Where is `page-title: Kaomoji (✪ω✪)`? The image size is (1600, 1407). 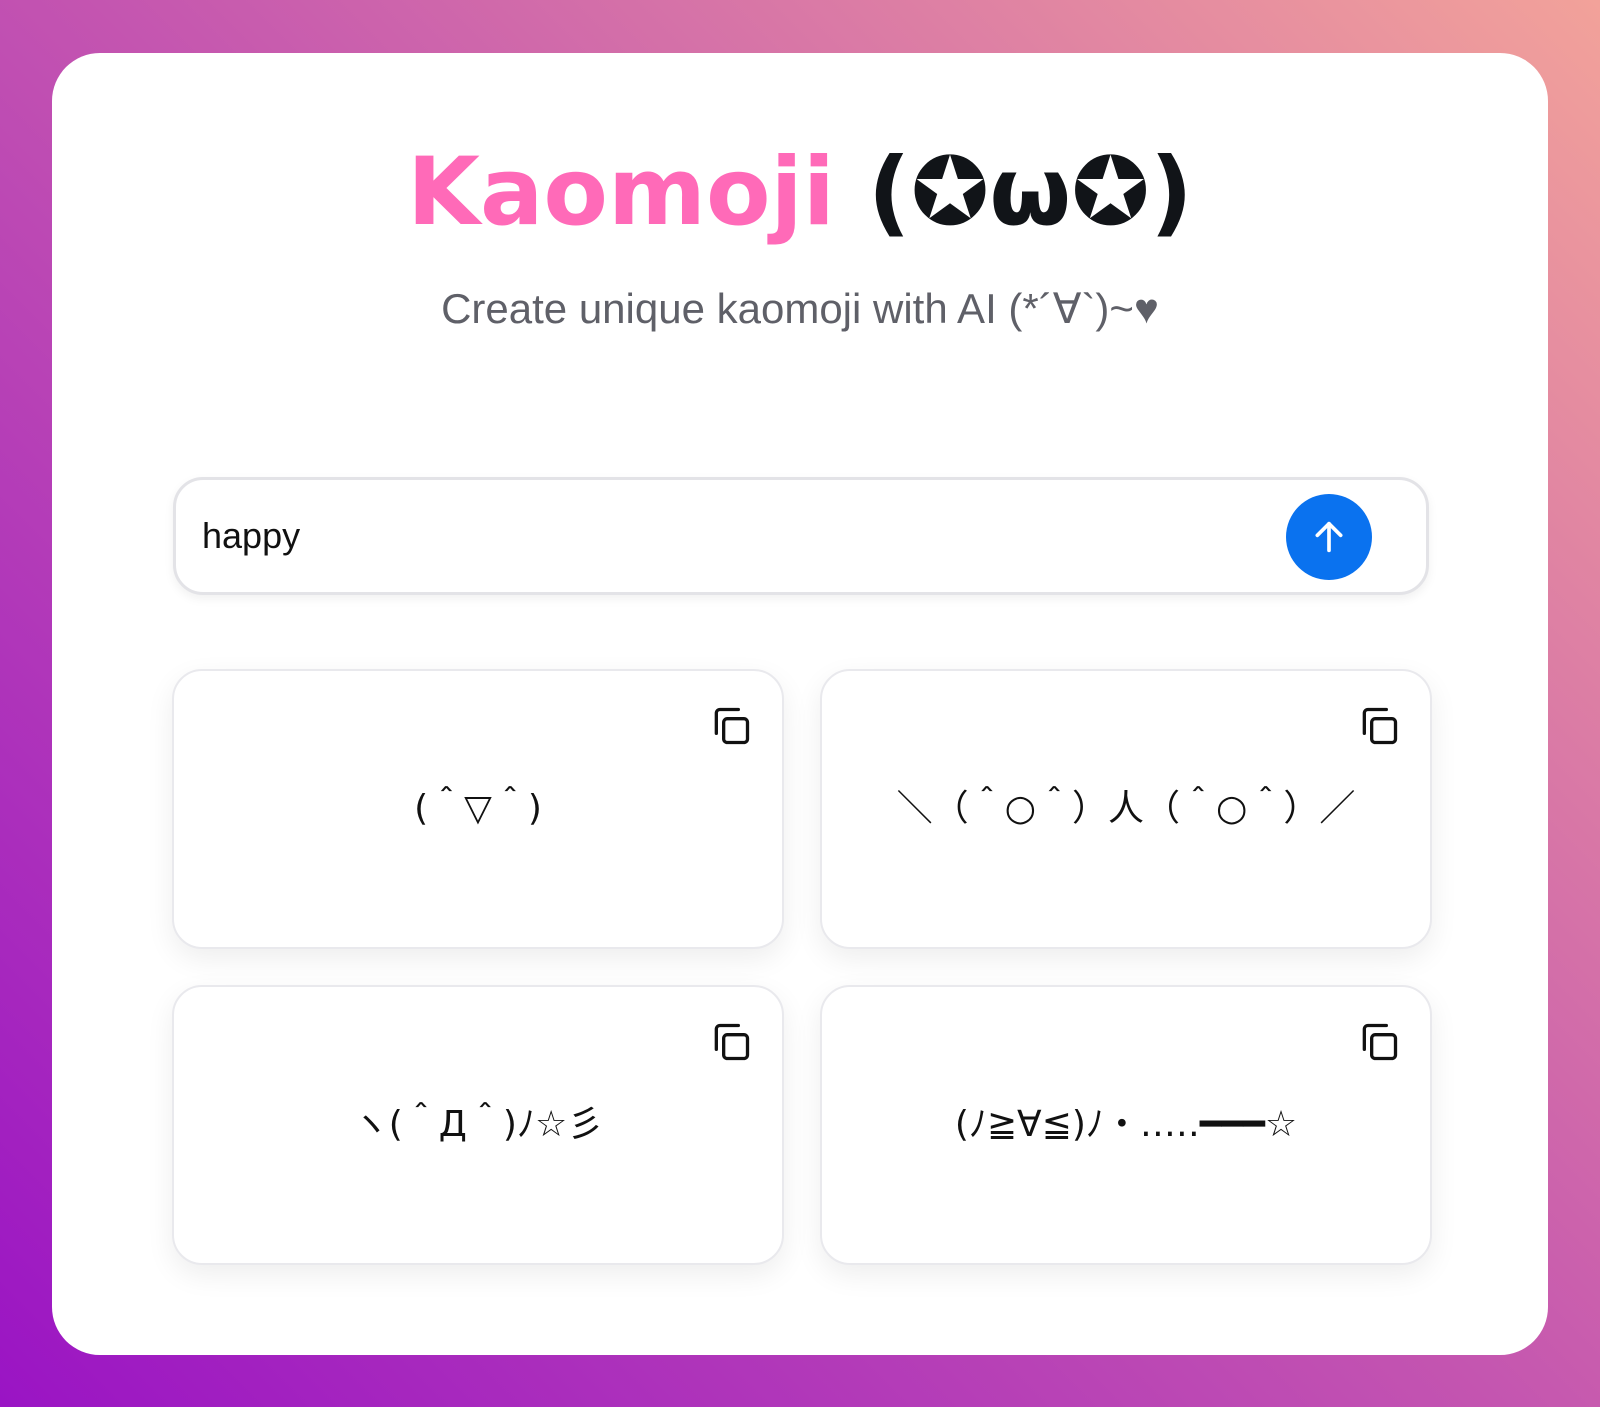
page-title: Kaomoji (✪ω✪) is located at coordinates (800, 193).